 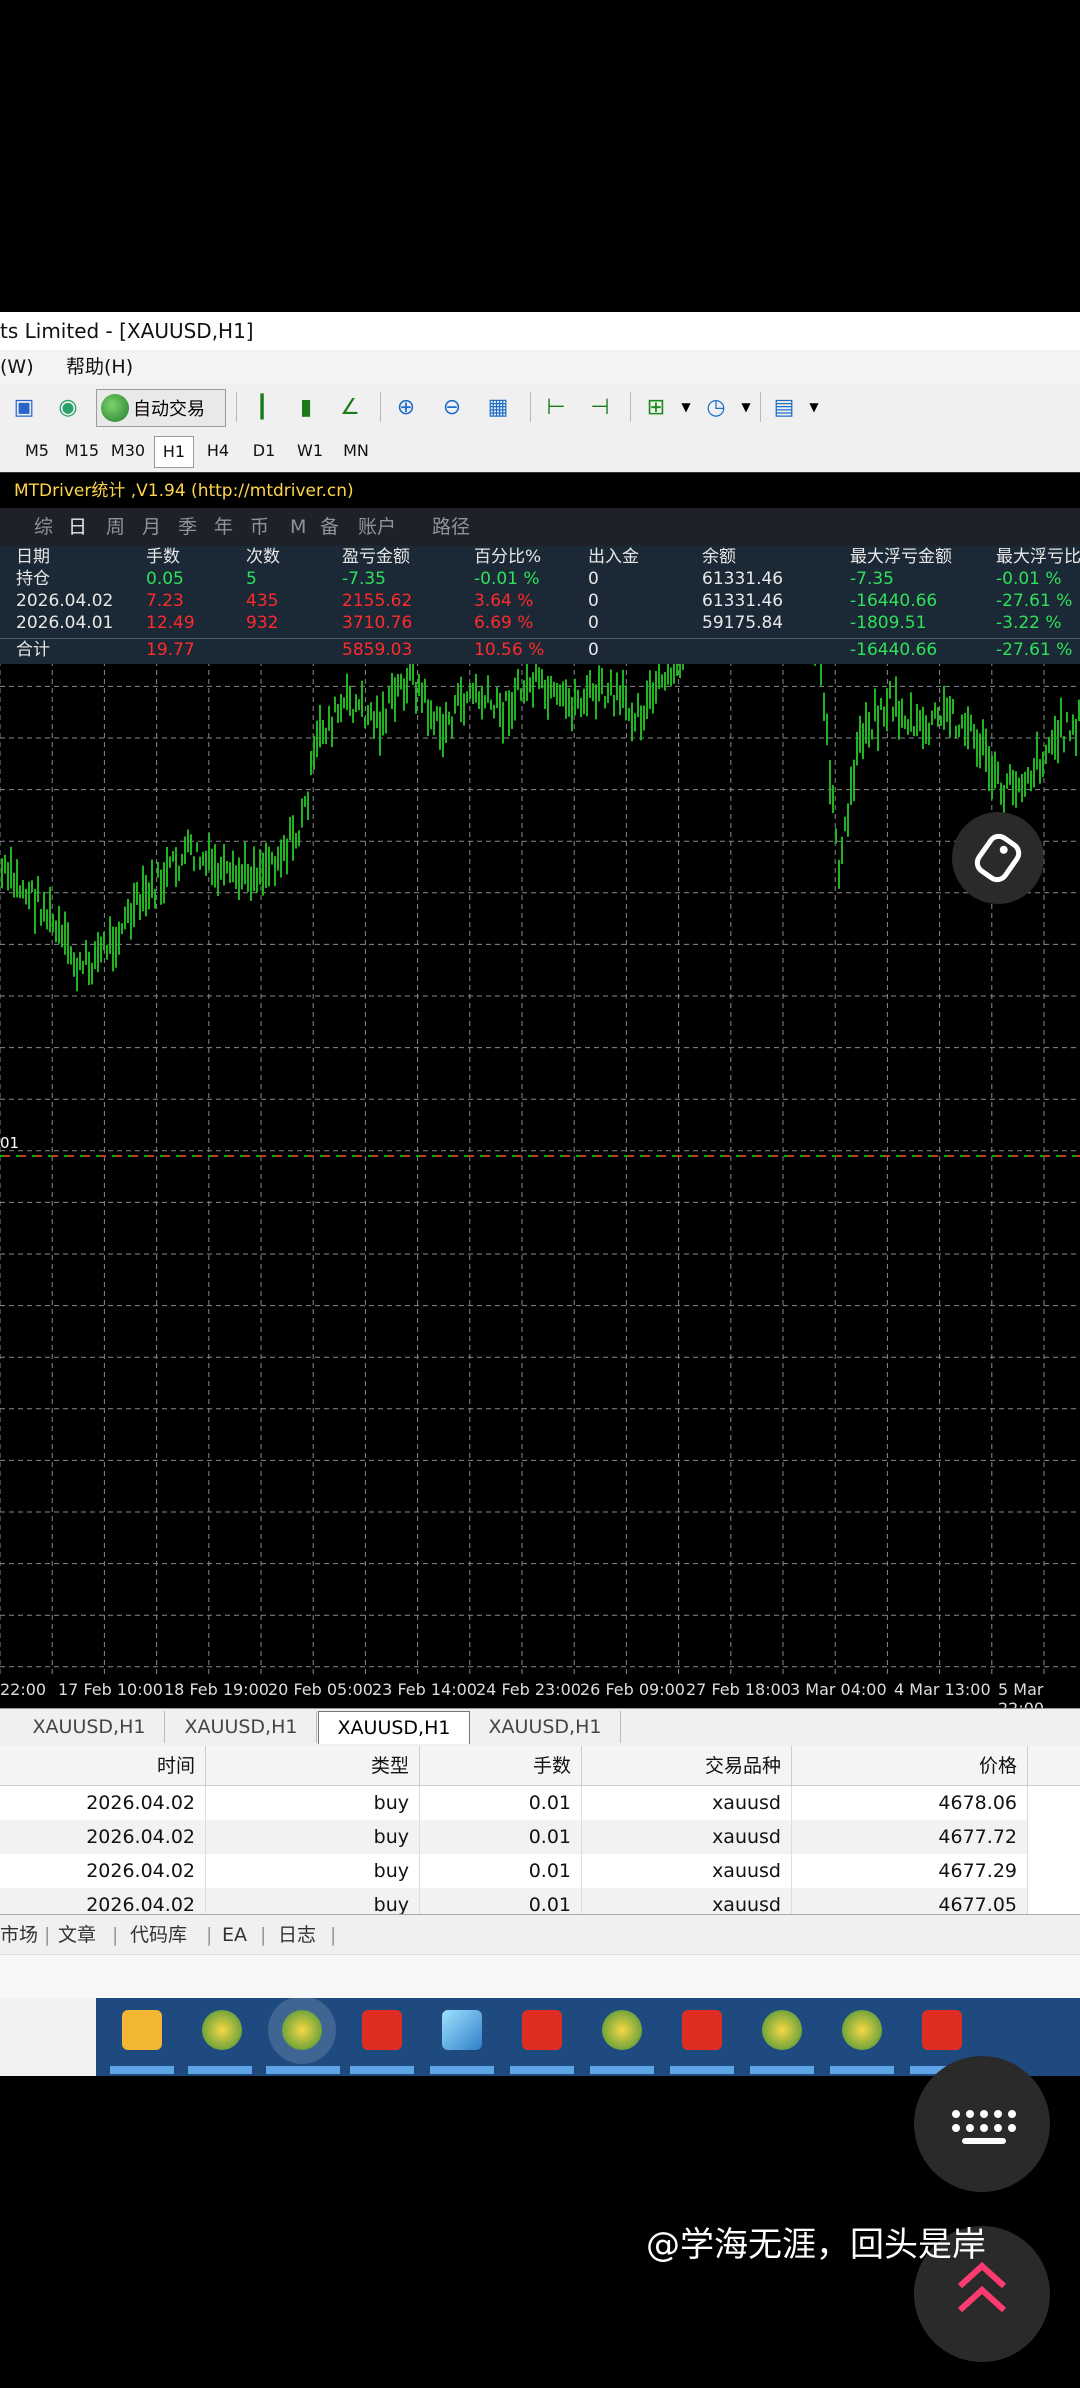 What do you see at coordinates (10, 1143) in the screenshot?
I see `price-level-label: 01` at bounding box center [10, 1143].